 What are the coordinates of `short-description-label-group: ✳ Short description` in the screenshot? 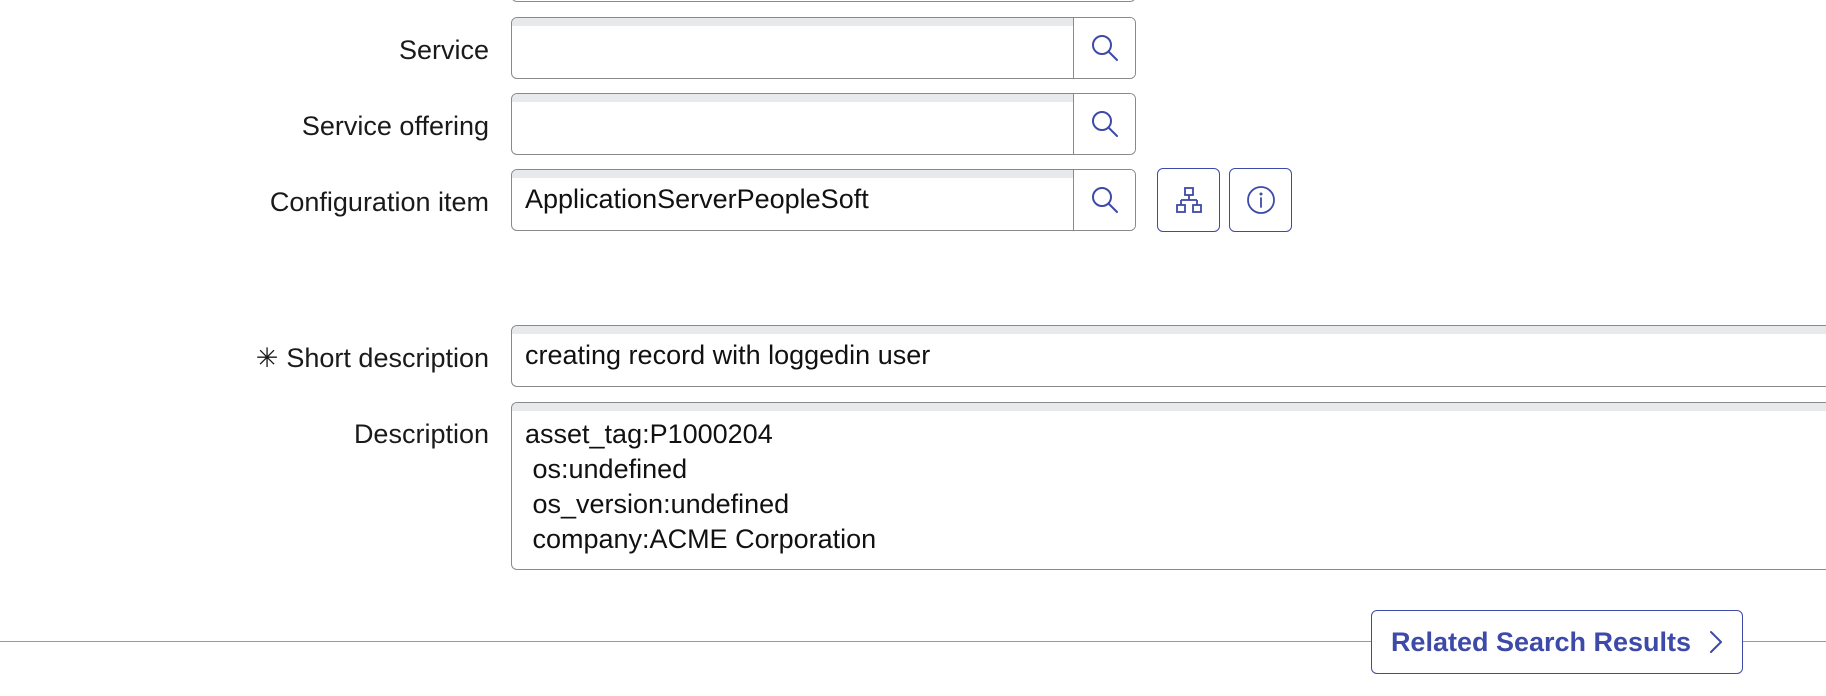 It's located at (372, 358).